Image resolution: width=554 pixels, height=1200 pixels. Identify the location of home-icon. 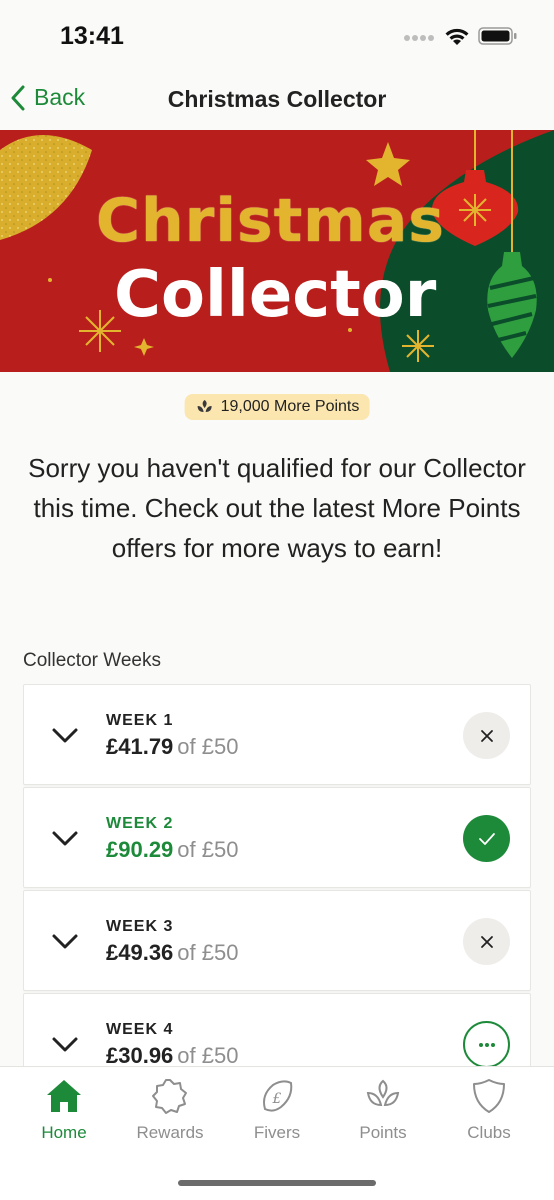
(64, 1096).